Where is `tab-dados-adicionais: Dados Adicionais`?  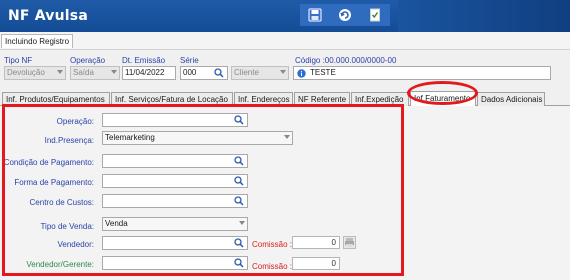 tab-dados-adicionais: Dados Adicionais is located at coordinates (511, 99).